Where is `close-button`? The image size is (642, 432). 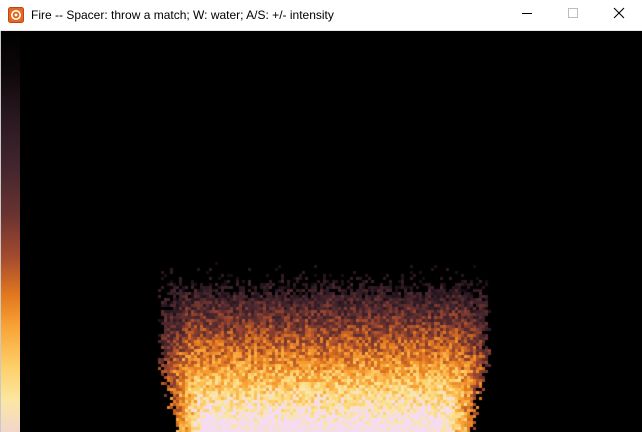 close-button is located at coordinates (619, 15).